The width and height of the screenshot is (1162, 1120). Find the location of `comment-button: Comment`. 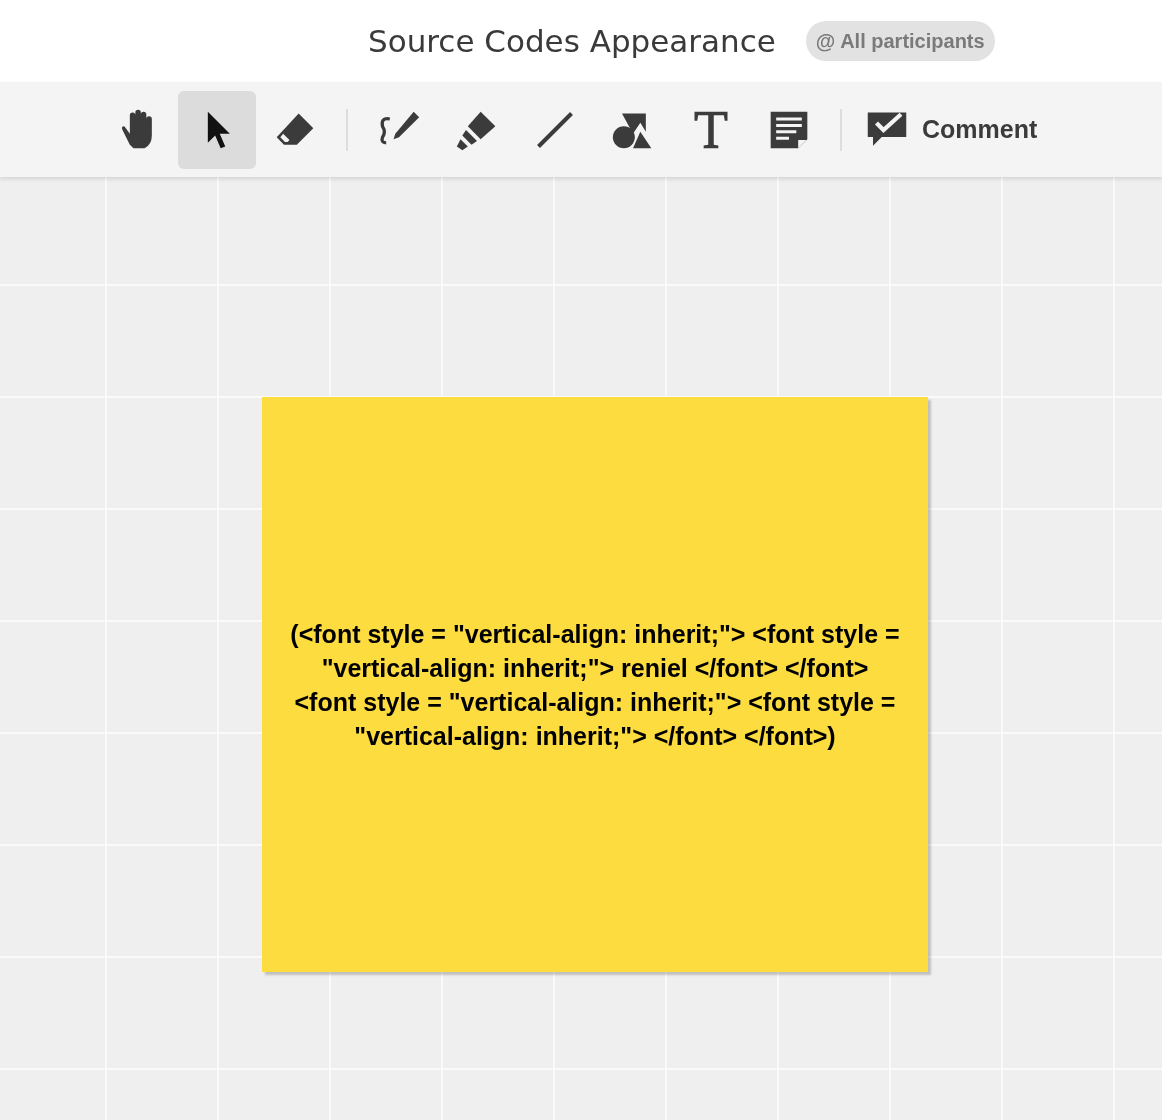

comment-button: Comment is located at coordinates (952, 129).